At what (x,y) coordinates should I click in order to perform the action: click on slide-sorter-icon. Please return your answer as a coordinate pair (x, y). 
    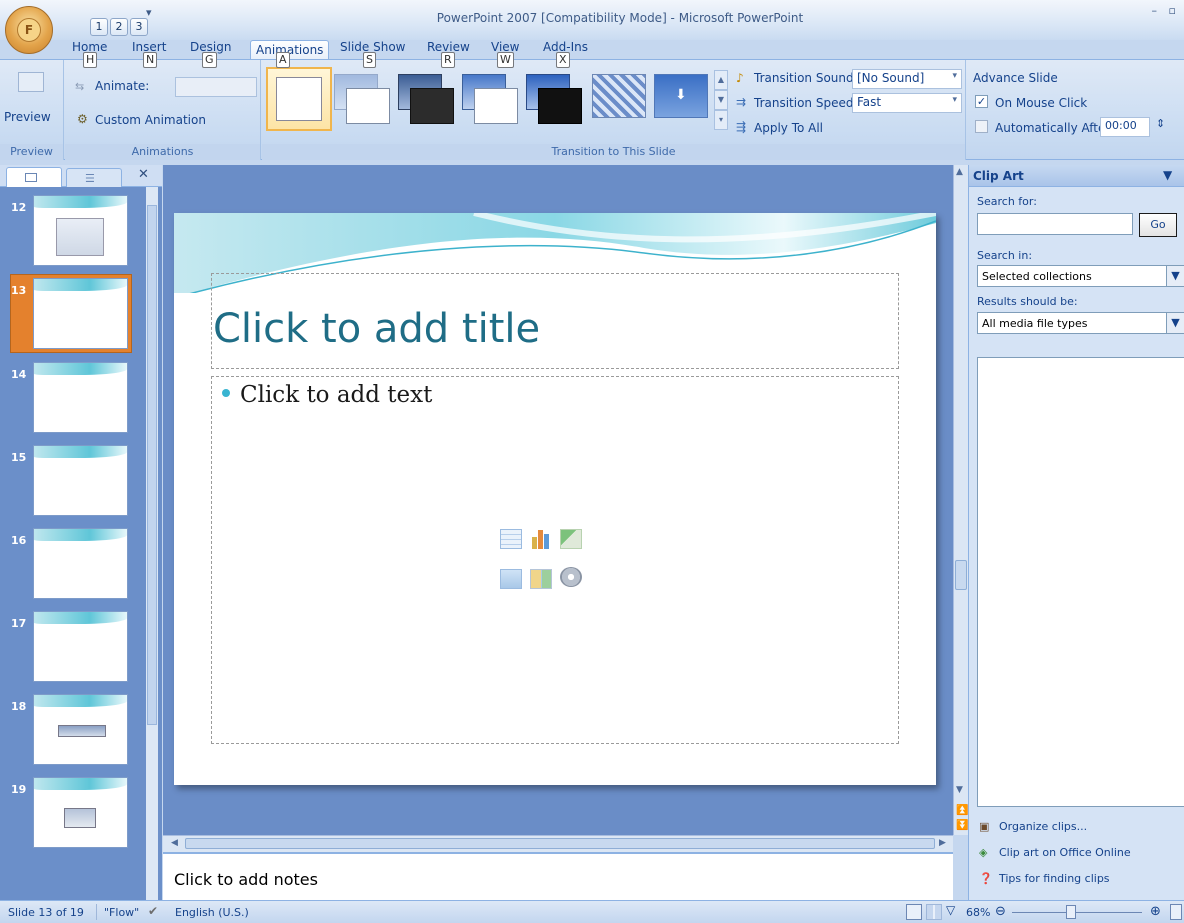
    Looking at the image, I should click on (934, 912).